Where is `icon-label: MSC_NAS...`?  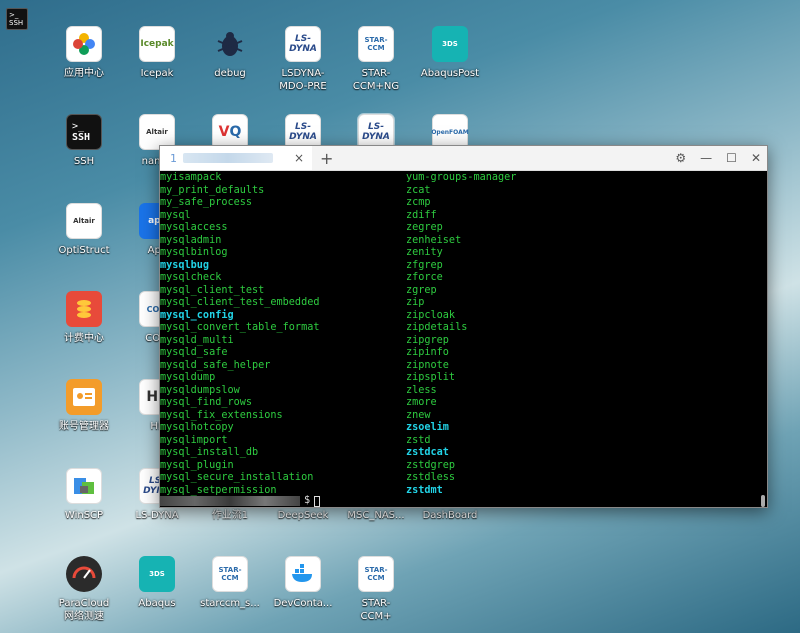 icon-label: MSC_NAS... is located at coordinates (376, 515).